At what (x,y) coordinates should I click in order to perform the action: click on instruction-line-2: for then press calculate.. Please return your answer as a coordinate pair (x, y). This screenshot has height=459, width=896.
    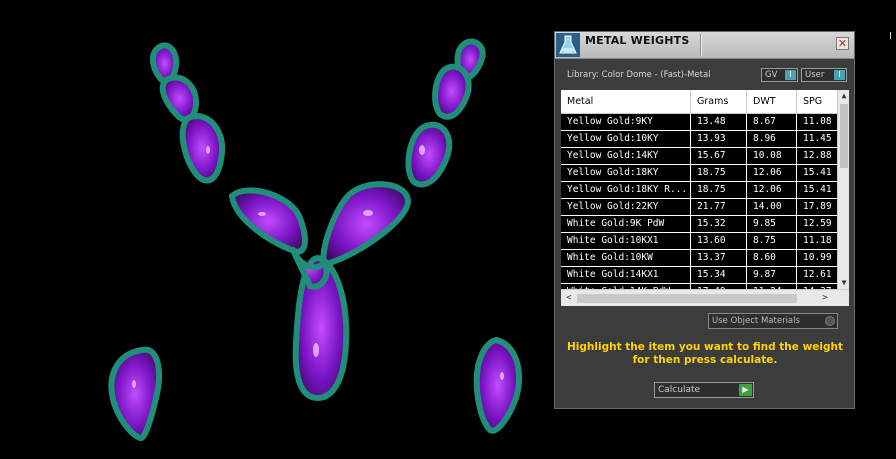
    Looking at the image, I should click on (705, 360).